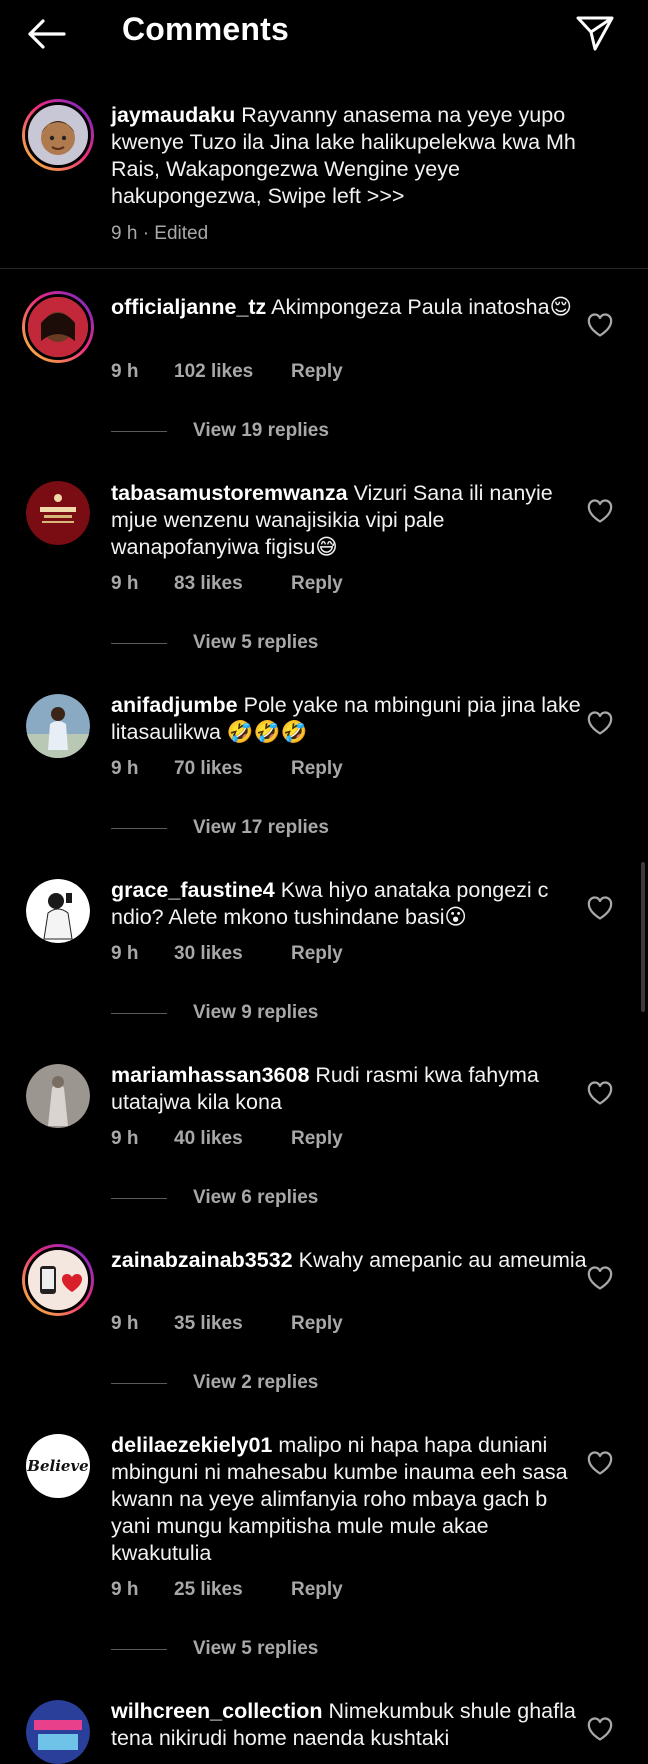 Image resolution: width=648 pixels, height=1764 pixels. I want to click on comment-body: Kwahy amepanic au ameumia, so click(442, 1260).